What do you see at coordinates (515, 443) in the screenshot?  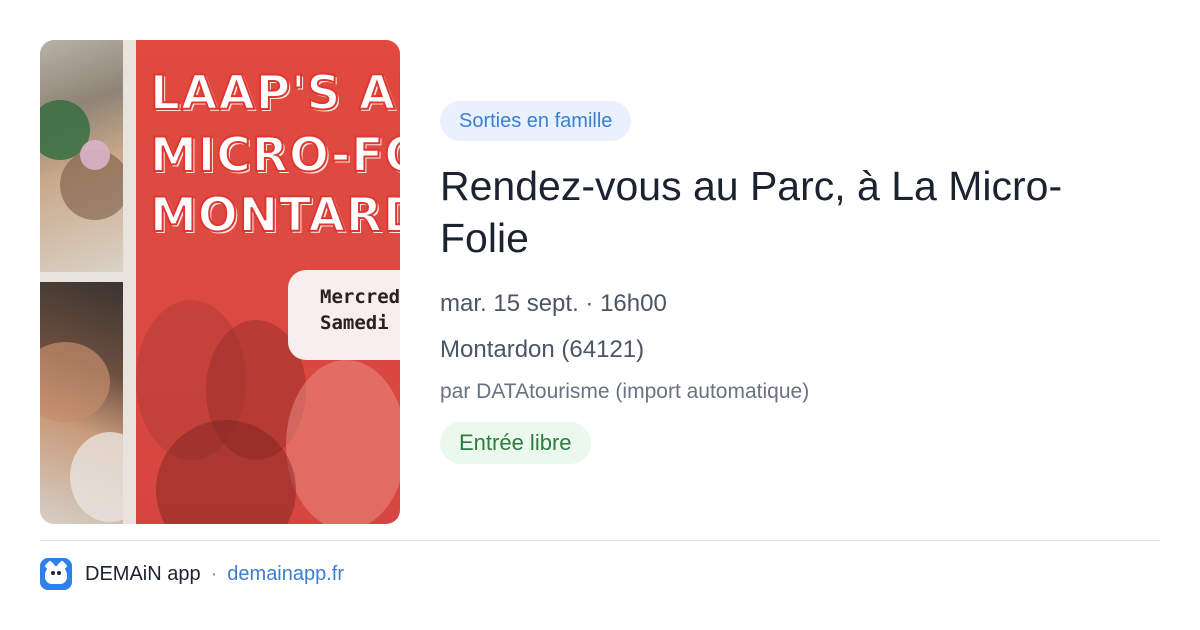 I see `price-badge: Entrée libre` at bounding box center [515, 443].